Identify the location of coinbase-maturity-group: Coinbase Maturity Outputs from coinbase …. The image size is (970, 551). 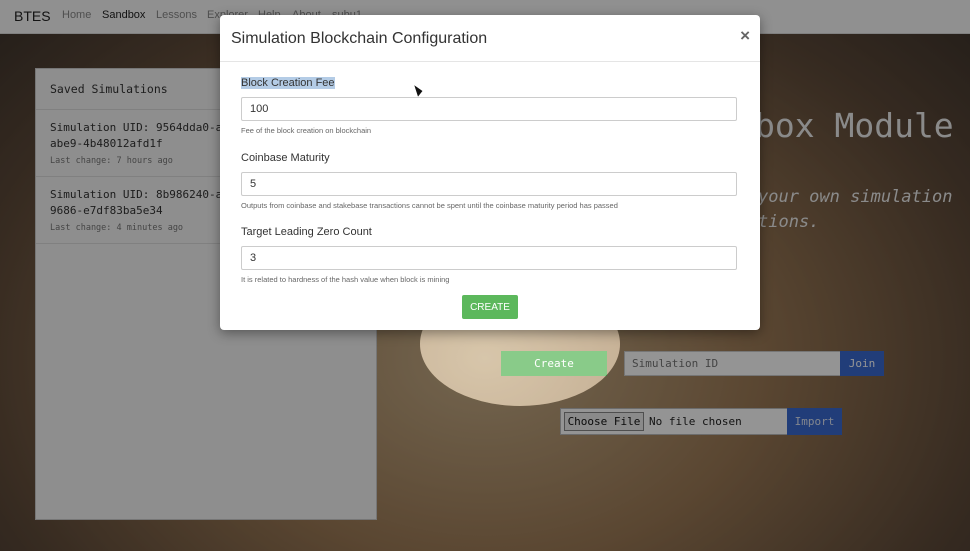
(490, 179).